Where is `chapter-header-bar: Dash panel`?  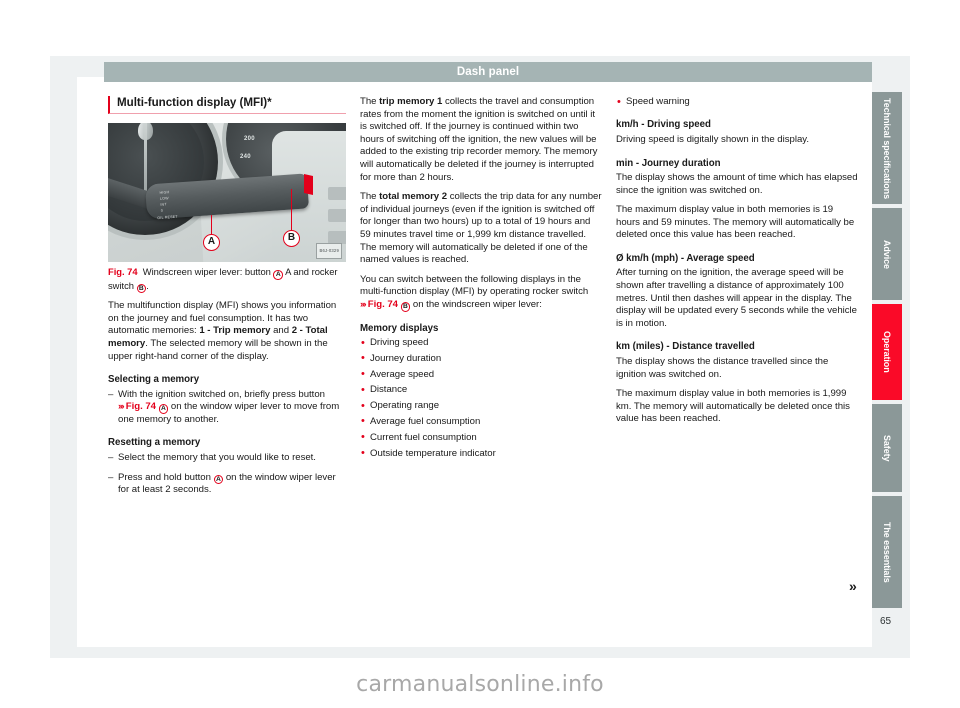
chapter-header-bar: Dash panel is located at coordinates (488, 72).